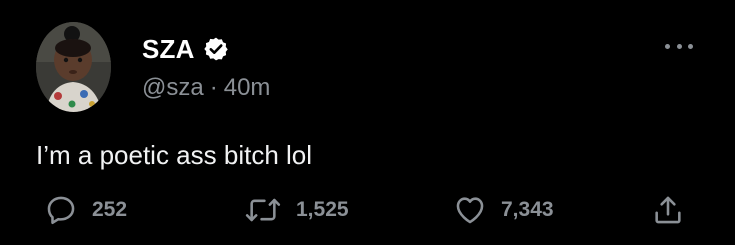 Image resolution: width=735 pixels, height=245 pixels. What do you see at coordinates (85, 210) in the screenshot?
I see `reply-button: 252` at bounding box center [85, 210].